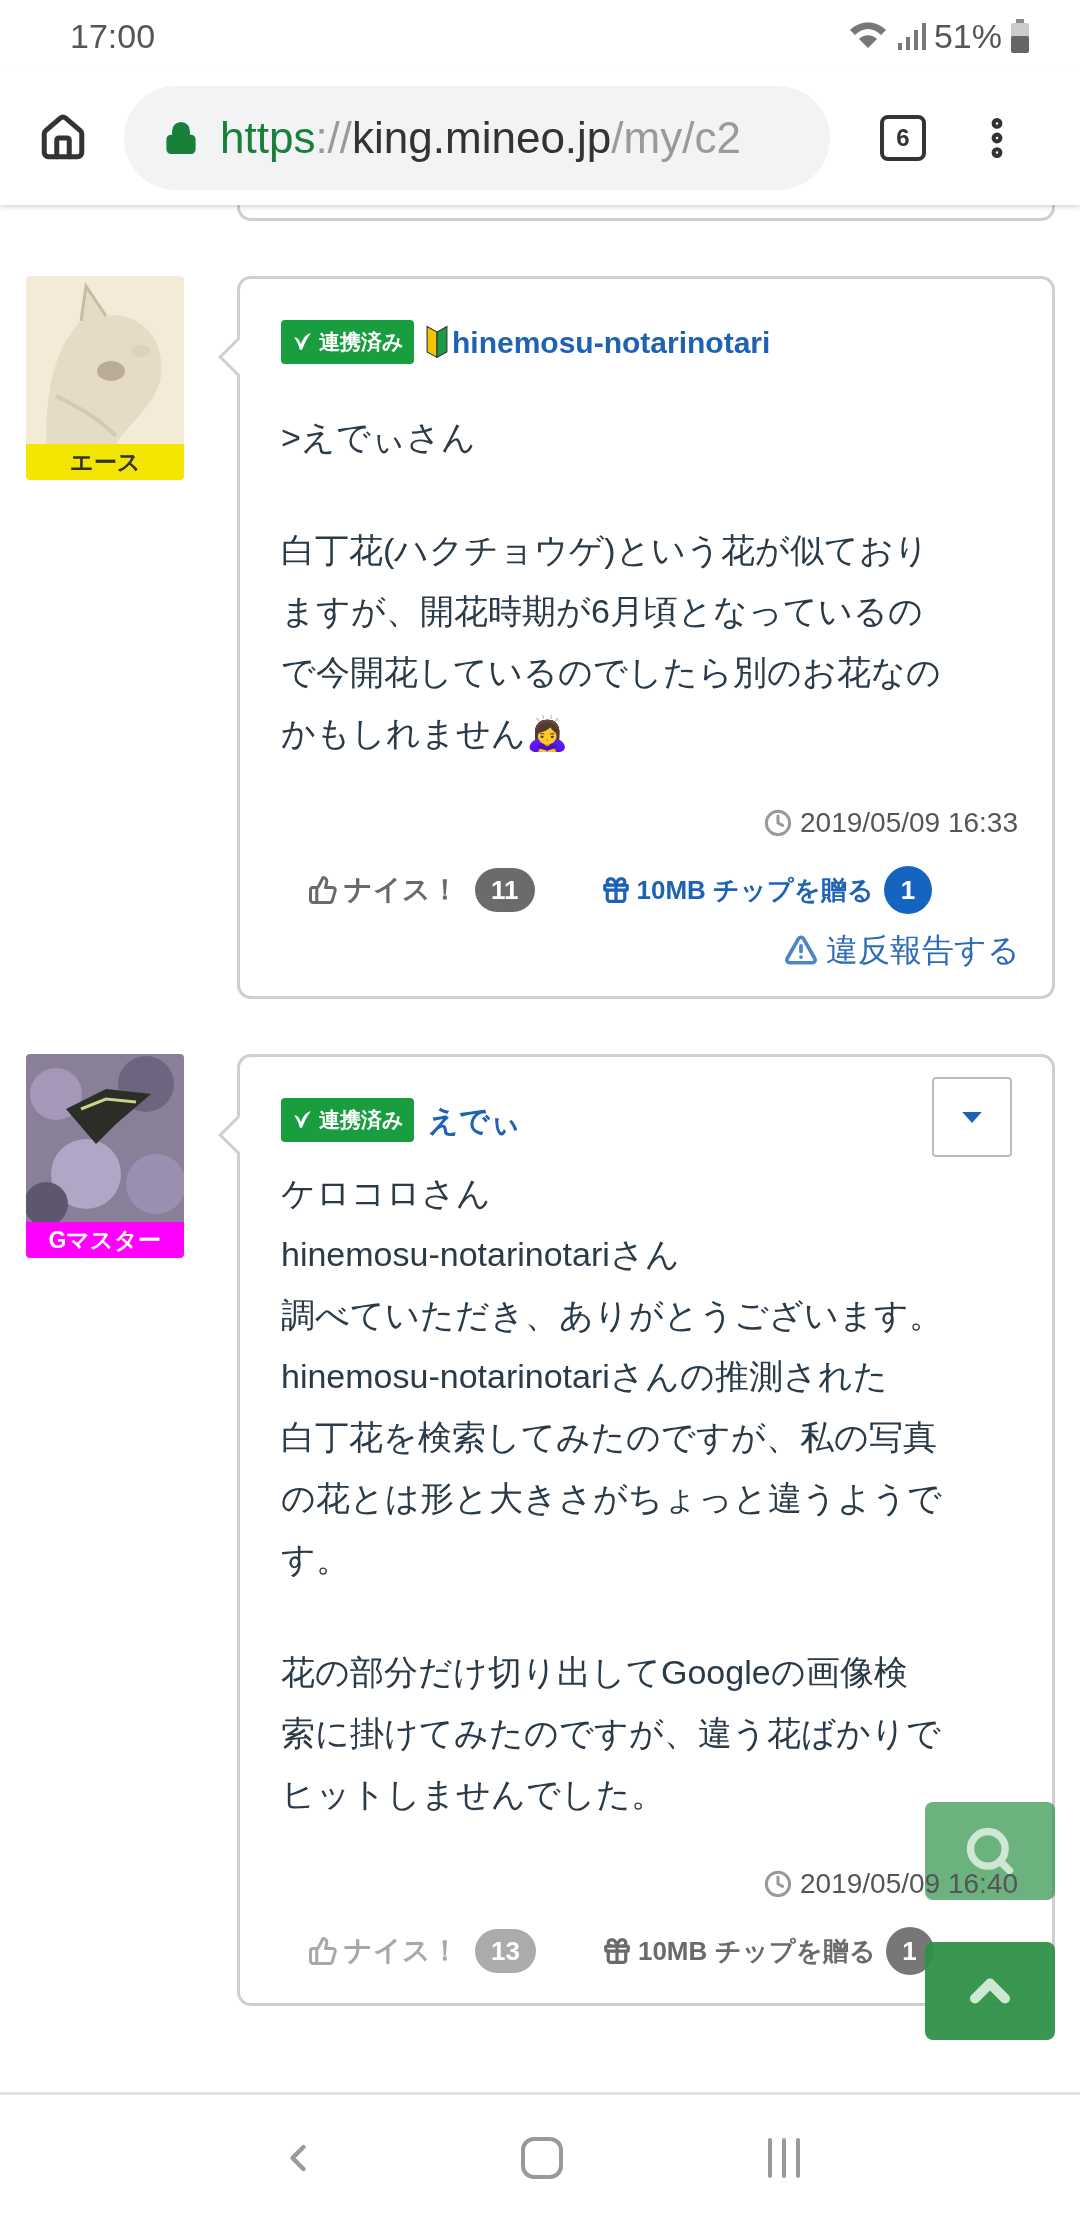 The height and width of the screenshot is (2220, 1080). I want to click on report-link: 違反報告する, so click(902, 950).